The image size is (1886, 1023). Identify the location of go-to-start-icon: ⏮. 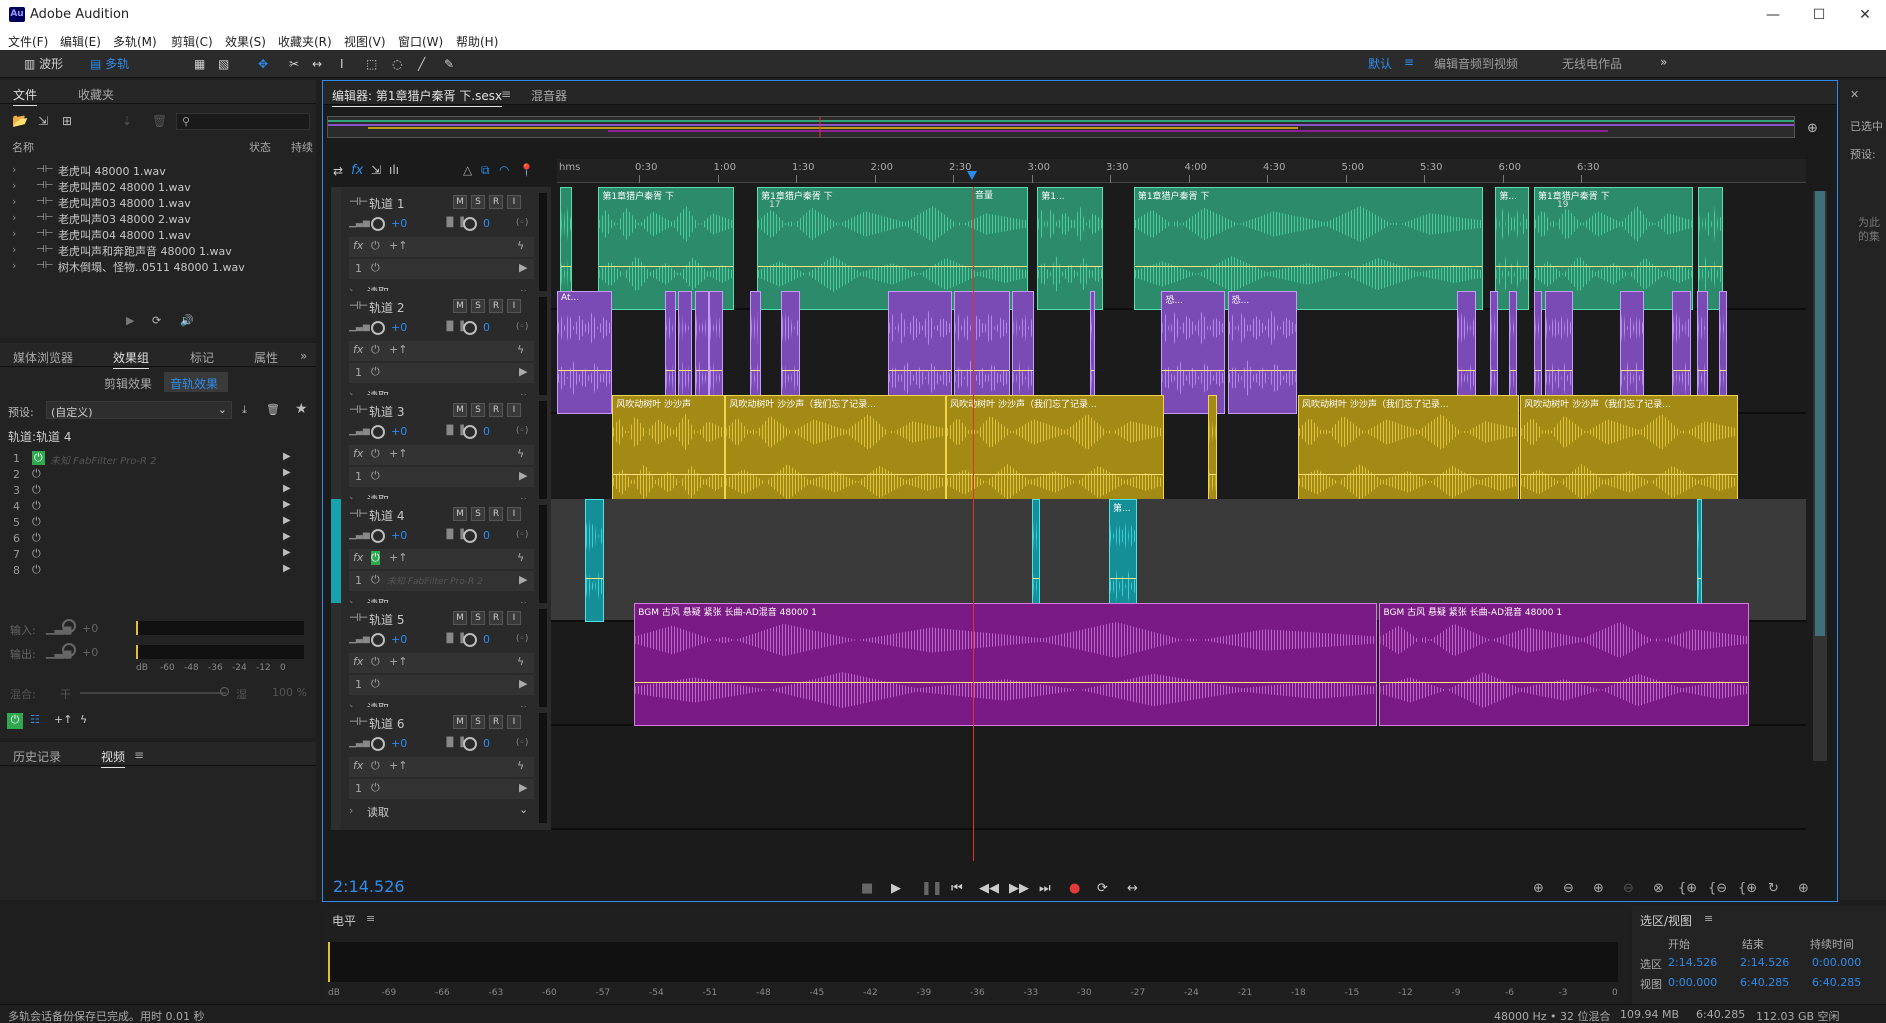
(957, 888).